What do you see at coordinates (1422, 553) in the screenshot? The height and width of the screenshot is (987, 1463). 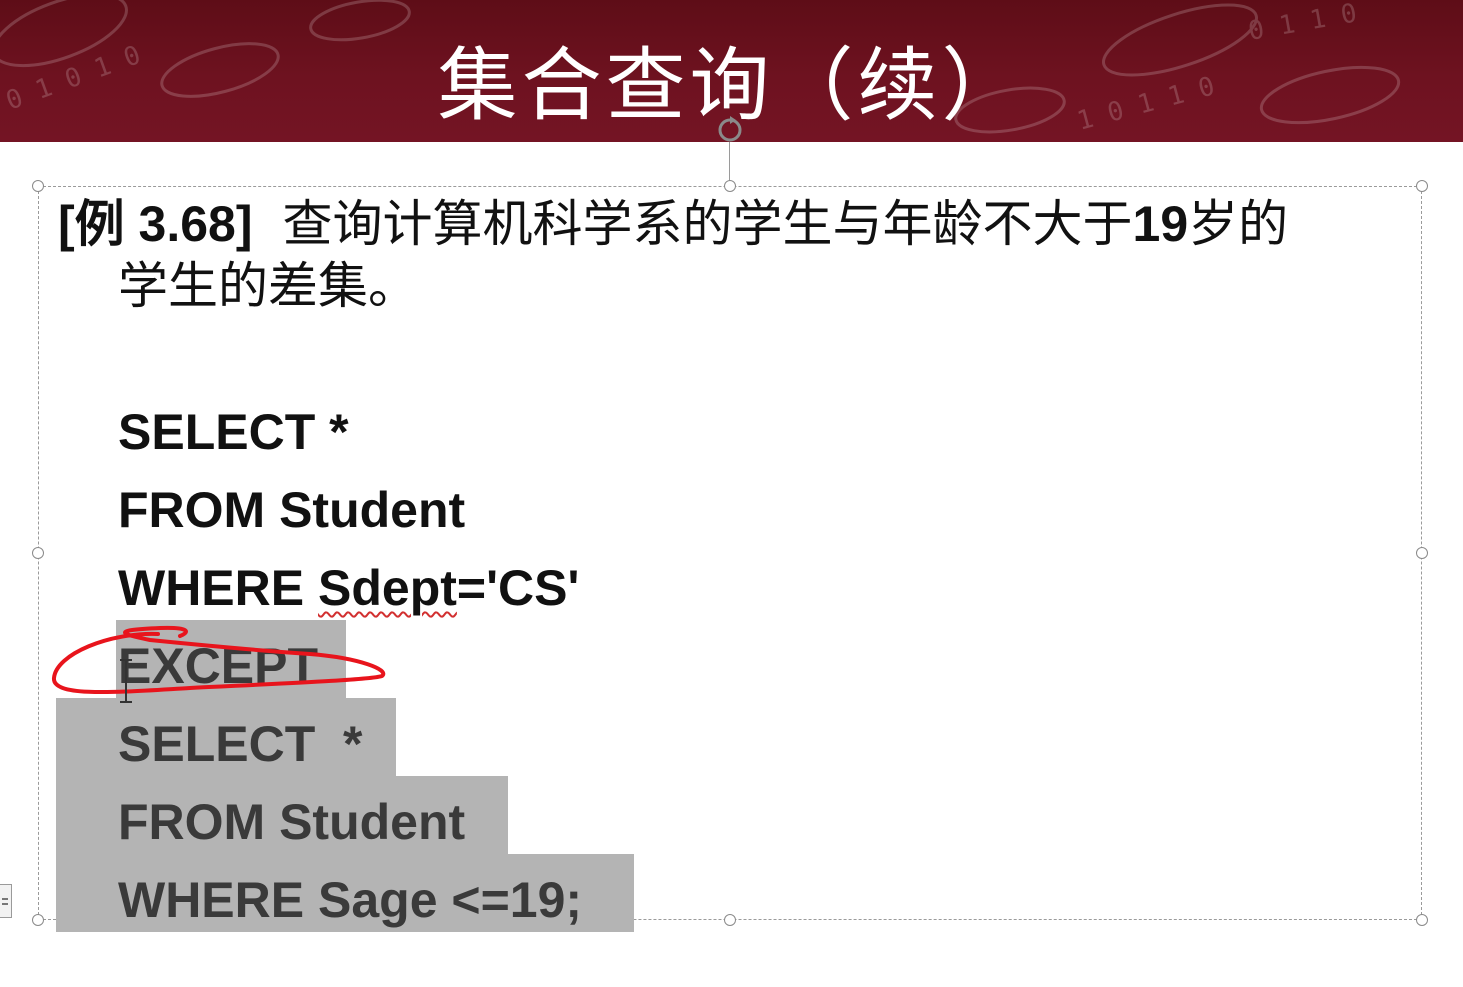 I see `resize-handle-middle-right` at bounding box center [1422, 553].